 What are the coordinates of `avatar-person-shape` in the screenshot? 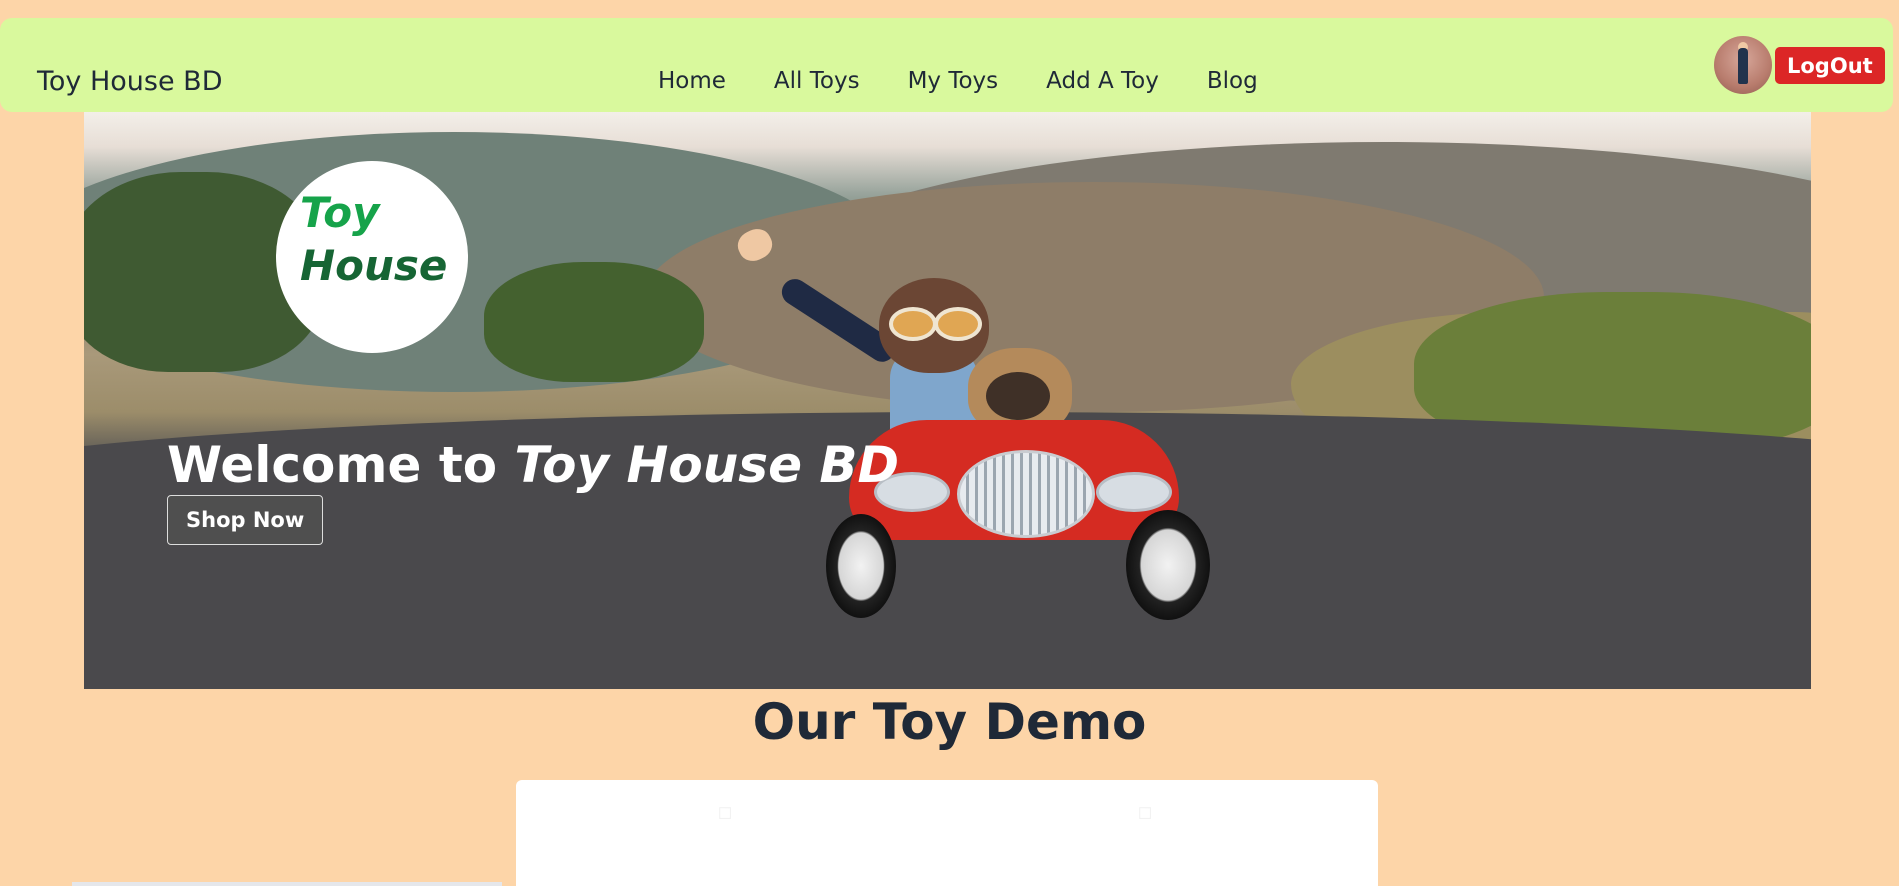 It's located at (1743, 66).